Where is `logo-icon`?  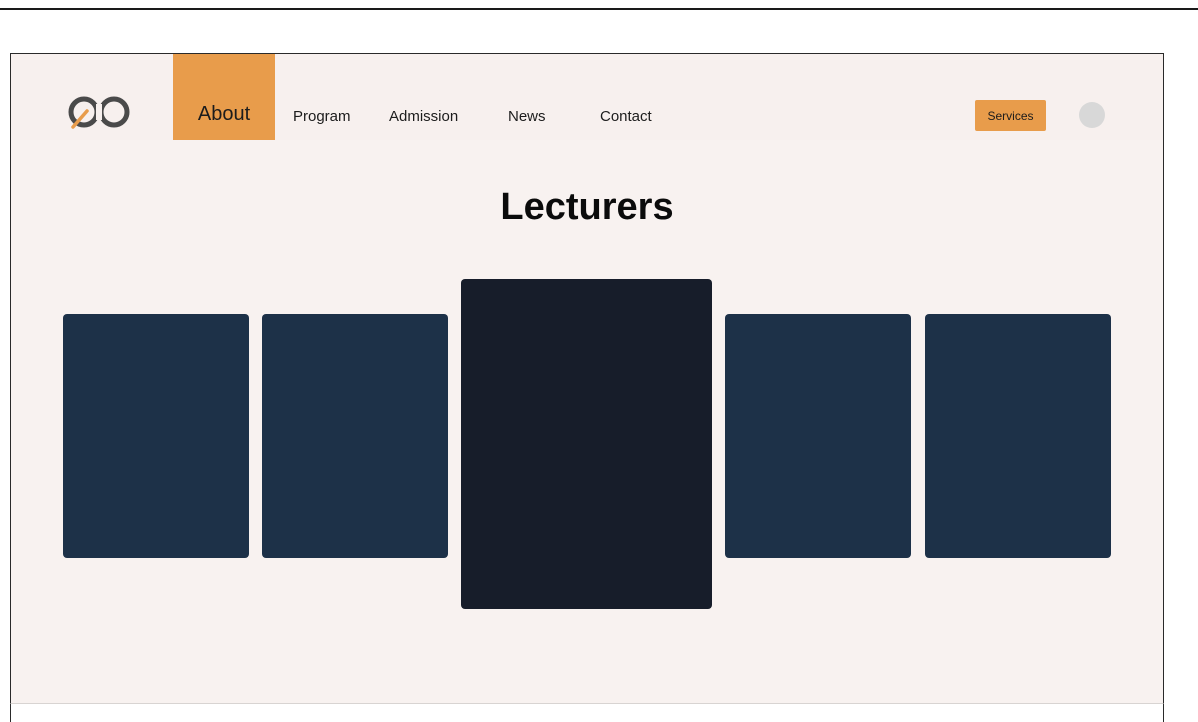
logo-icon is located at coordinates (100, 112).